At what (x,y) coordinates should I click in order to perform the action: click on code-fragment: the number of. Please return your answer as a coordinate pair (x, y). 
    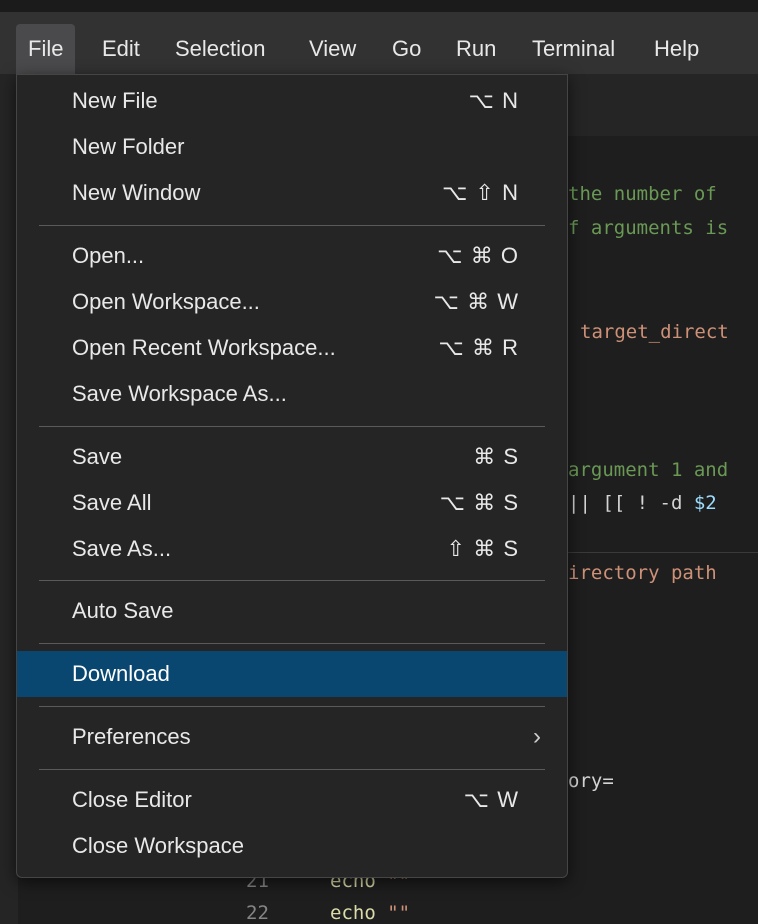
    Looking at the image, I should click on (642, 194).